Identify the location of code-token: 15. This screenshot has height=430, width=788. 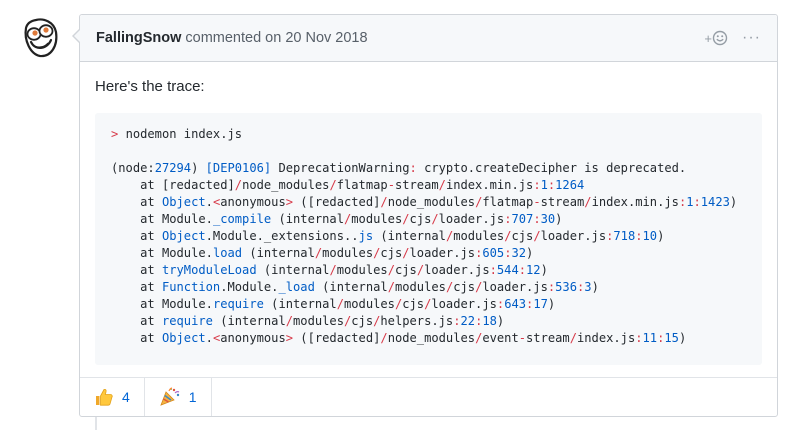
(671, 338).